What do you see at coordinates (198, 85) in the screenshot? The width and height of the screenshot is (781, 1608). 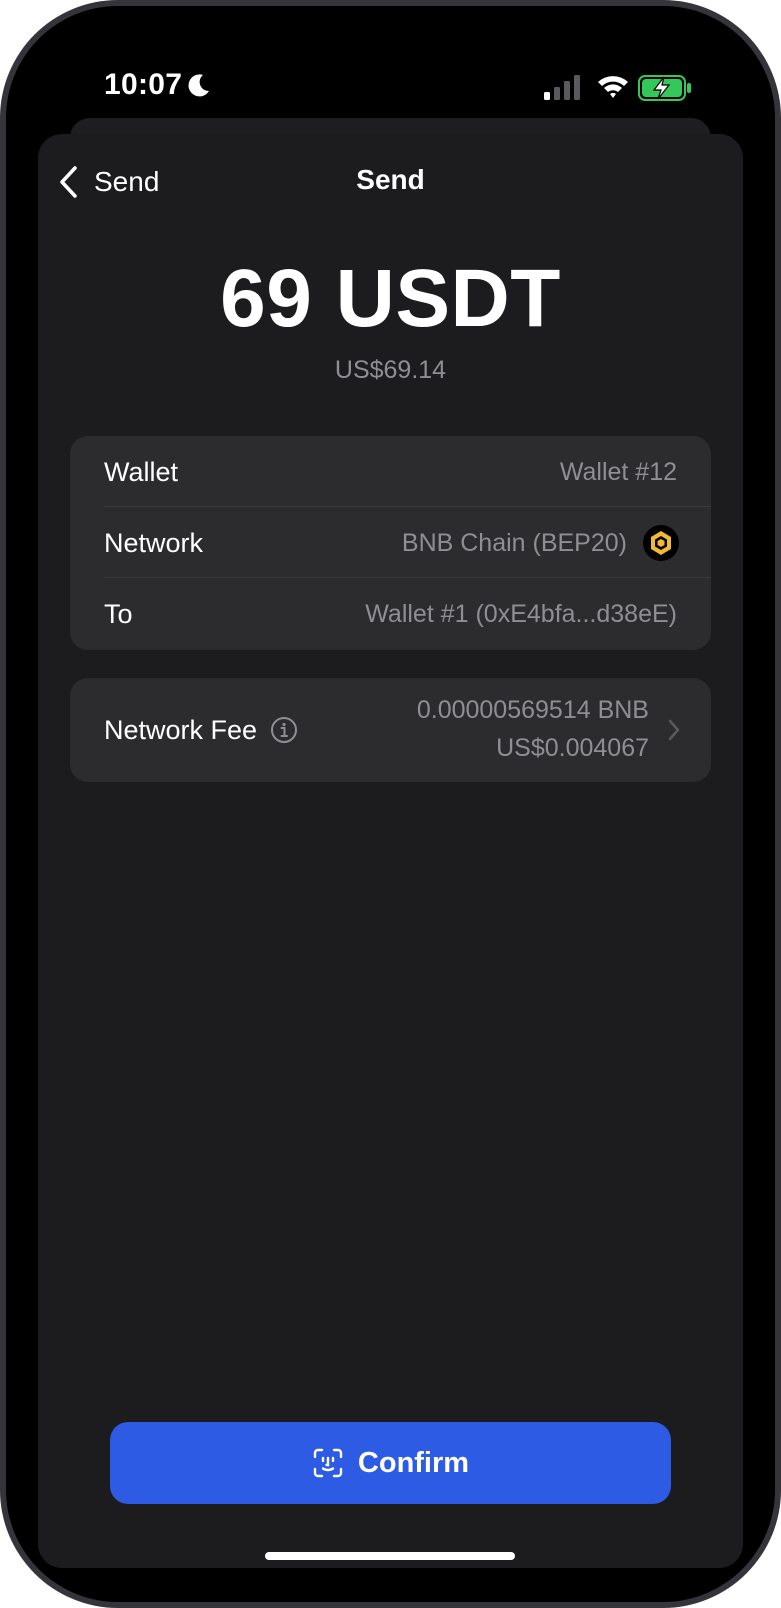 I see `moon-icon` at bounding box center [198, 85].